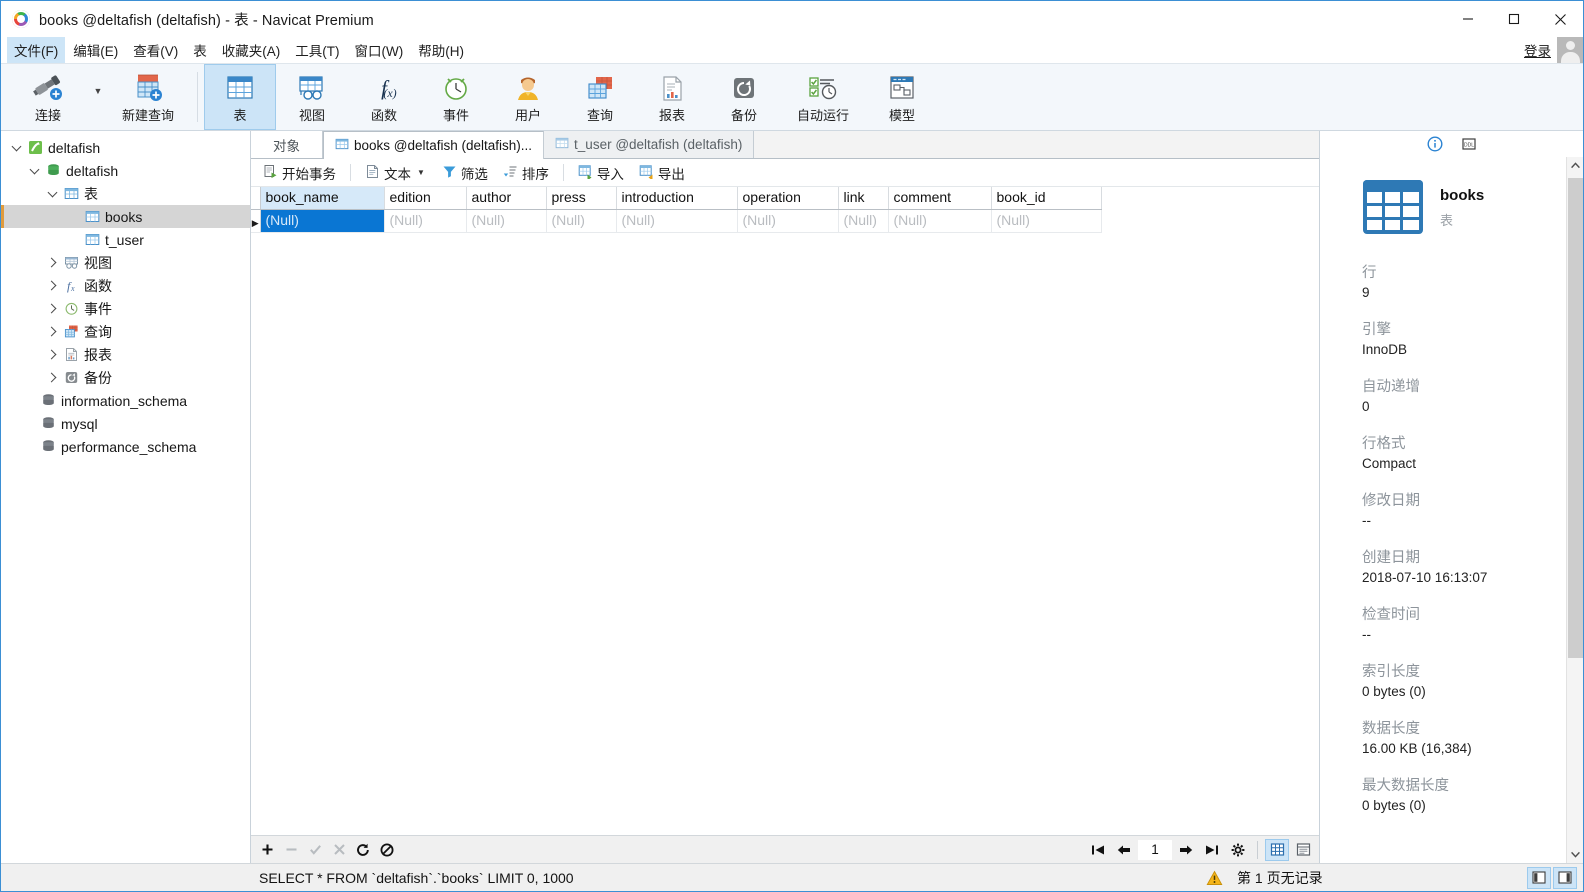  What do you see at coordinates (125, 331) in the screenshot?
I see `tree-node-queries-folder: 查询` at bounding box center [125, 331].